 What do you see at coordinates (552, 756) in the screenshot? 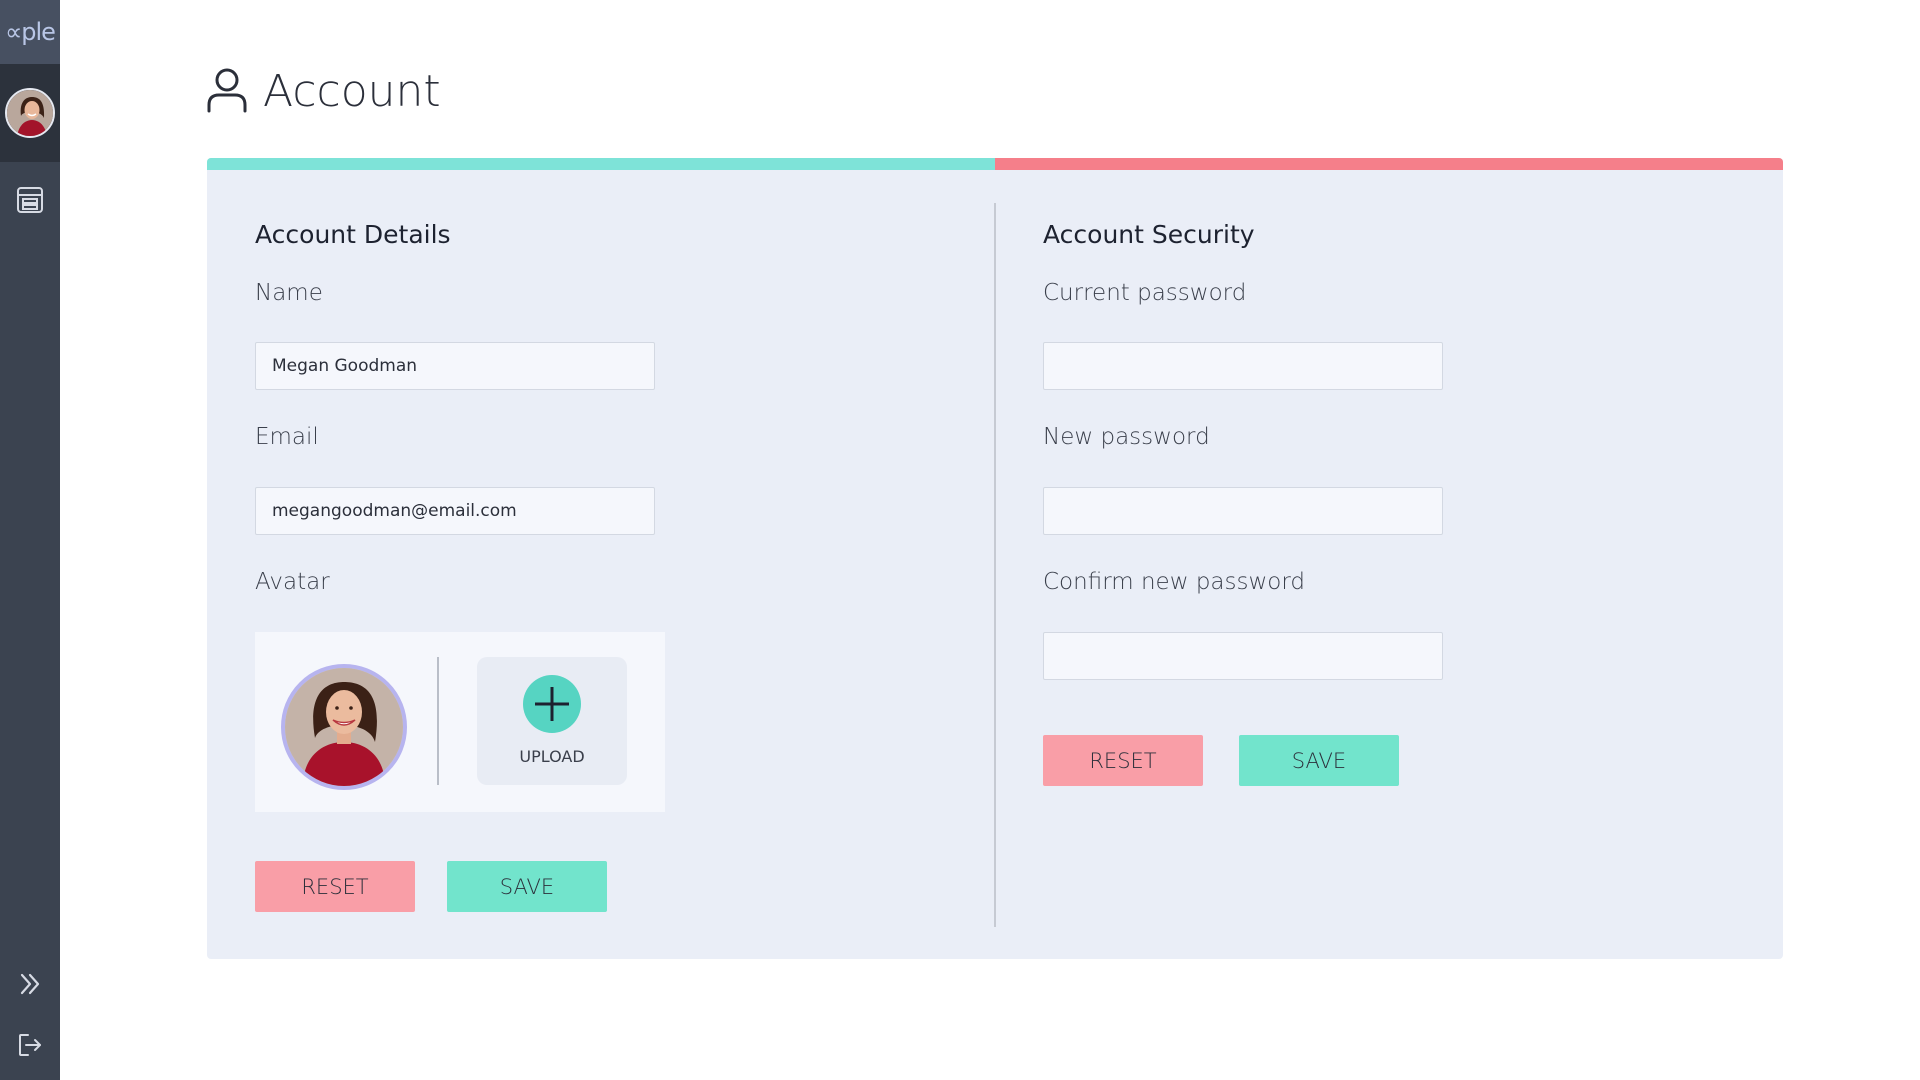
I see `upload-label: UPLOAD` at bounding box center [552, 756].